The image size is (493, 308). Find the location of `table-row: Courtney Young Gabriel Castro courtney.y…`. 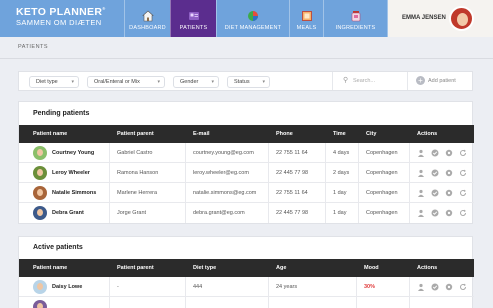

table-row: Courtney Young Gabriel Castro courtney.y… is located at coordinates (246, 153).